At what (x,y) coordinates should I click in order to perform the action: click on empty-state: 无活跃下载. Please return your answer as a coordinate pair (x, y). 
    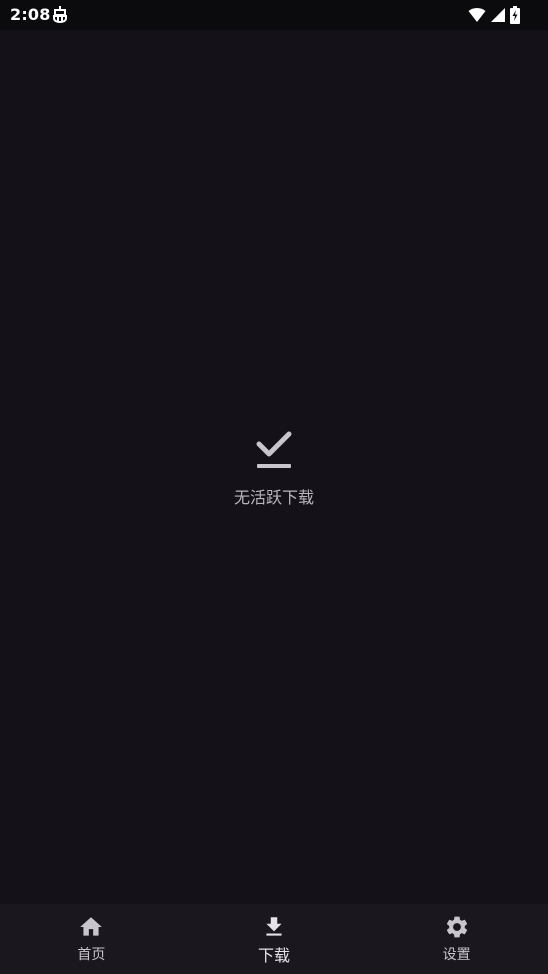
    Looking at the image, I should click on (274, 468).